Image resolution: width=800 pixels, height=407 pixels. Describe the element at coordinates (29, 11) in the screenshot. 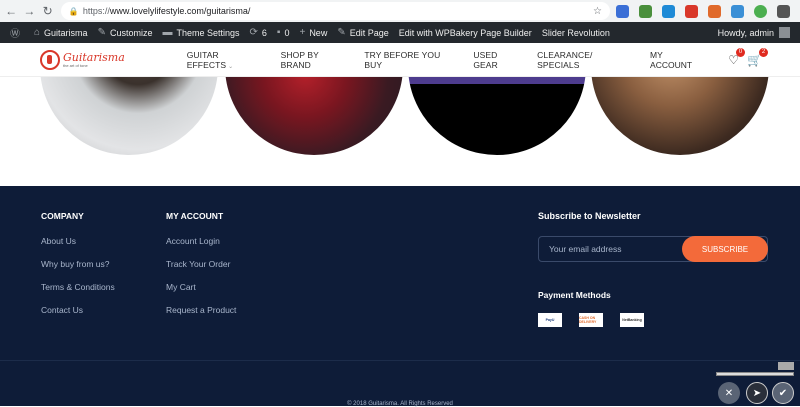

I see `forward-icon: →` at that location.